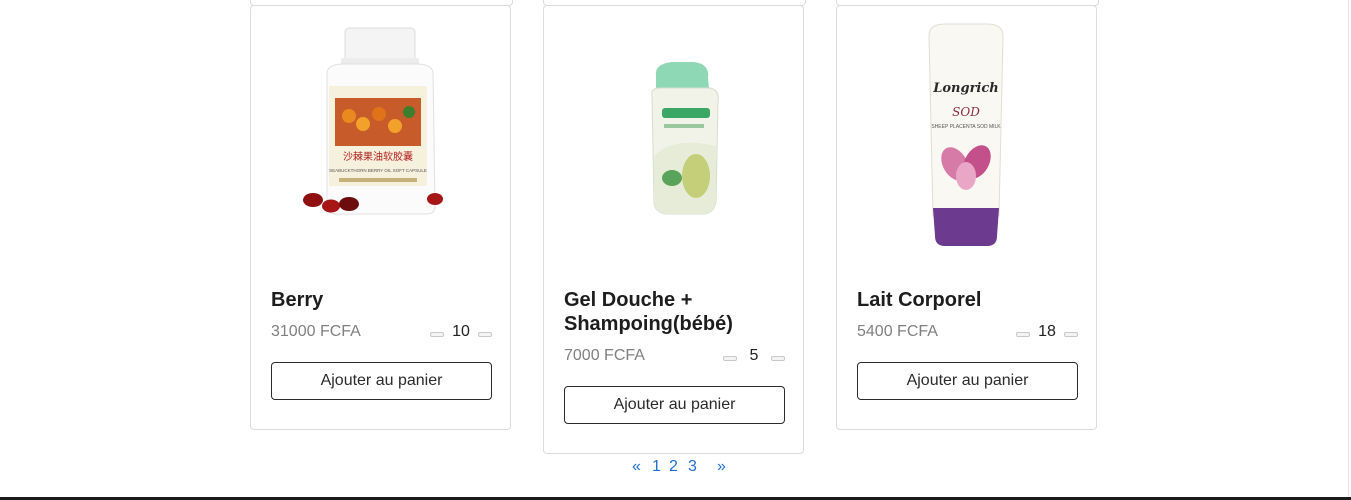 Image resolution: width=1351 pixels, height=500 pixels. What do you see at coordinates (966, 134) in the screenshot?
I see `product-image-lait-corporel: Longrich SOD SHEEP PLACENTA SOD MILK` at bounding box center [966, 134].